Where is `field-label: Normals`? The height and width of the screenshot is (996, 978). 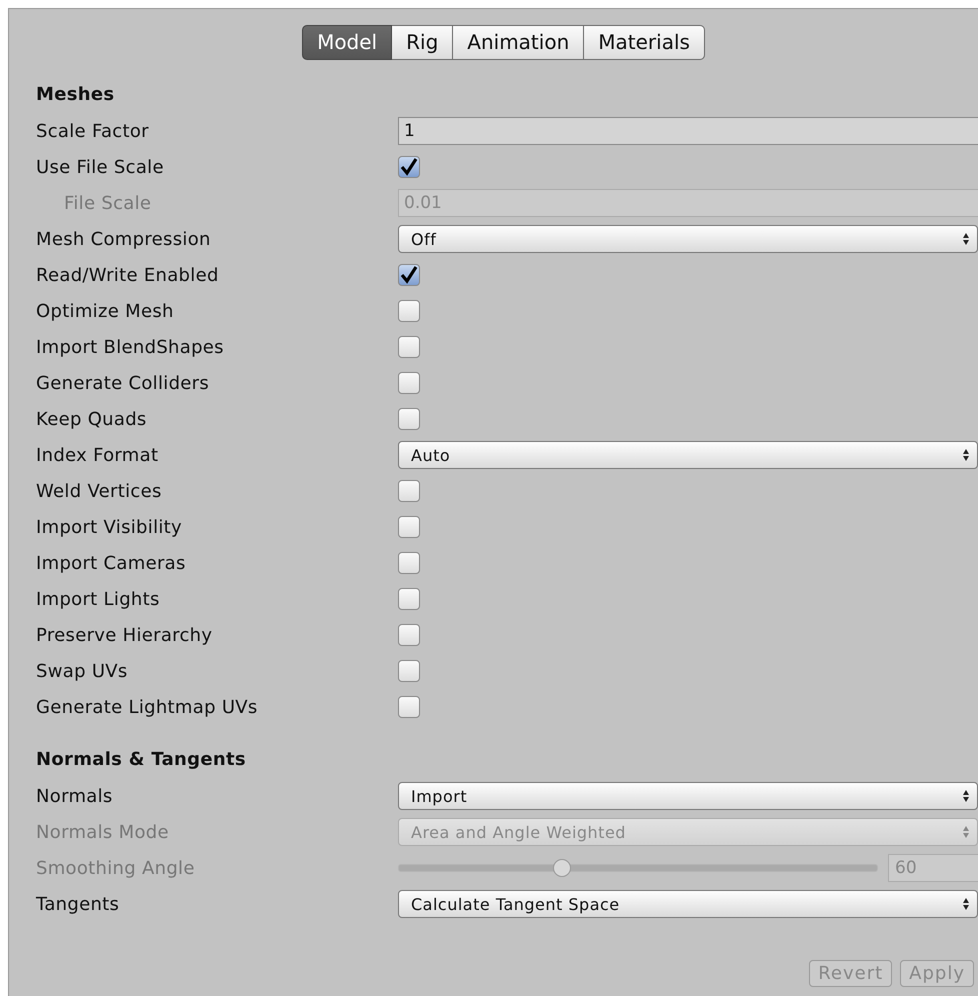
field-label: Normals is located at coordinates (74, 796).